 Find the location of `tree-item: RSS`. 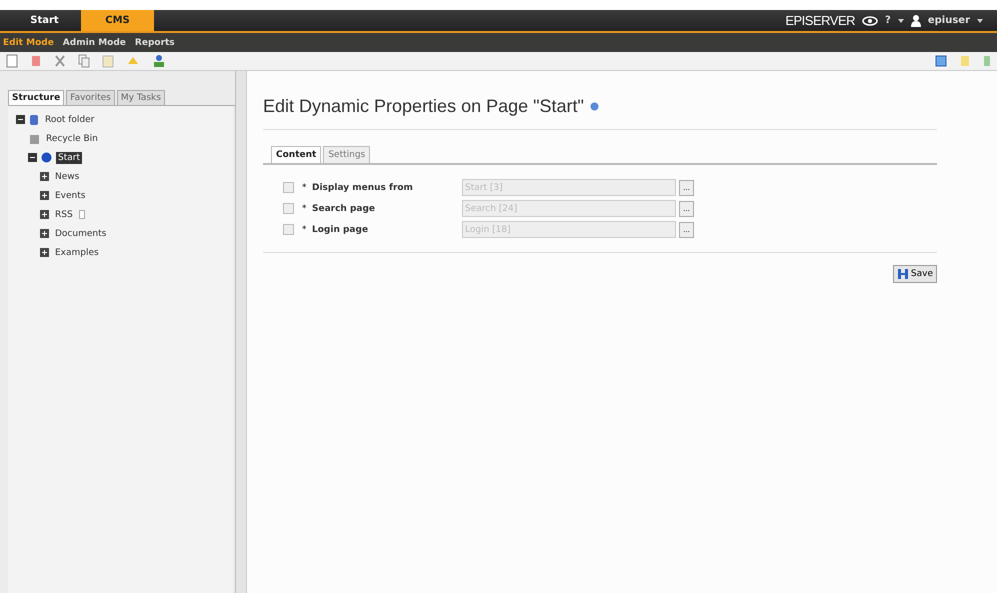

tree-item: RSS is located at coordinates (64, 214).